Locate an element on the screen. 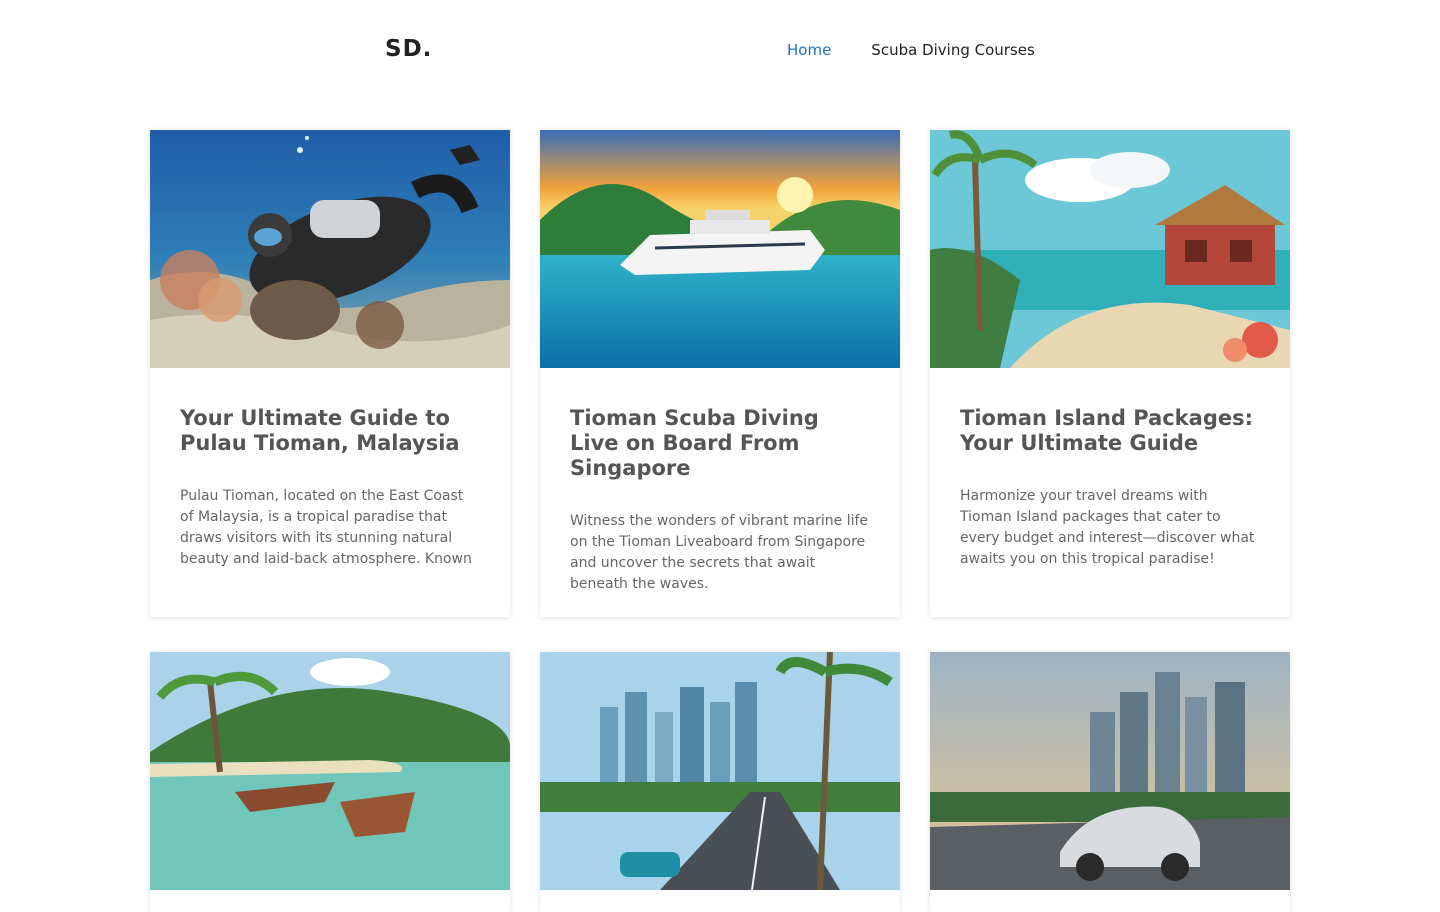 The width and height of the screenshot is (1440, 912). main-nav: Home Scuba Diving Courses is located at coordinates (911, 50).